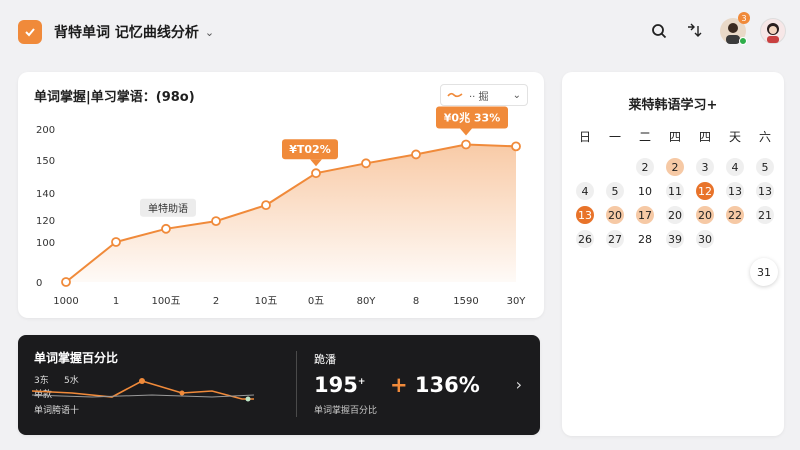  What do you see at coordinates (340, 385) in the screenshot?
I see `stat-number: 195+` at bounding box center [340, 385].